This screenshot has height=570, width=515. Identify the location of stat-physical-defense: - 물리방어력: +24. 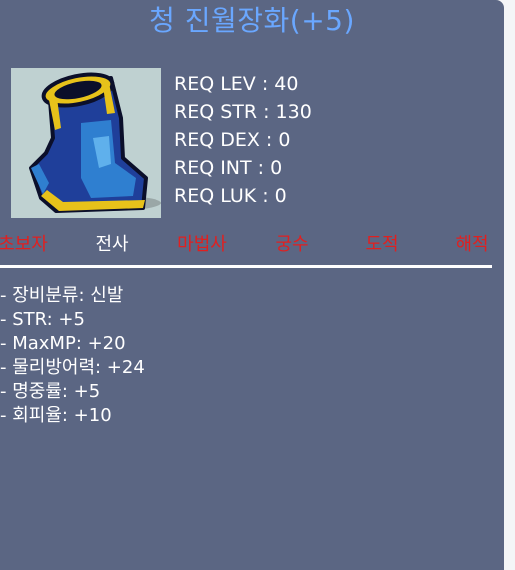
(72, 367).